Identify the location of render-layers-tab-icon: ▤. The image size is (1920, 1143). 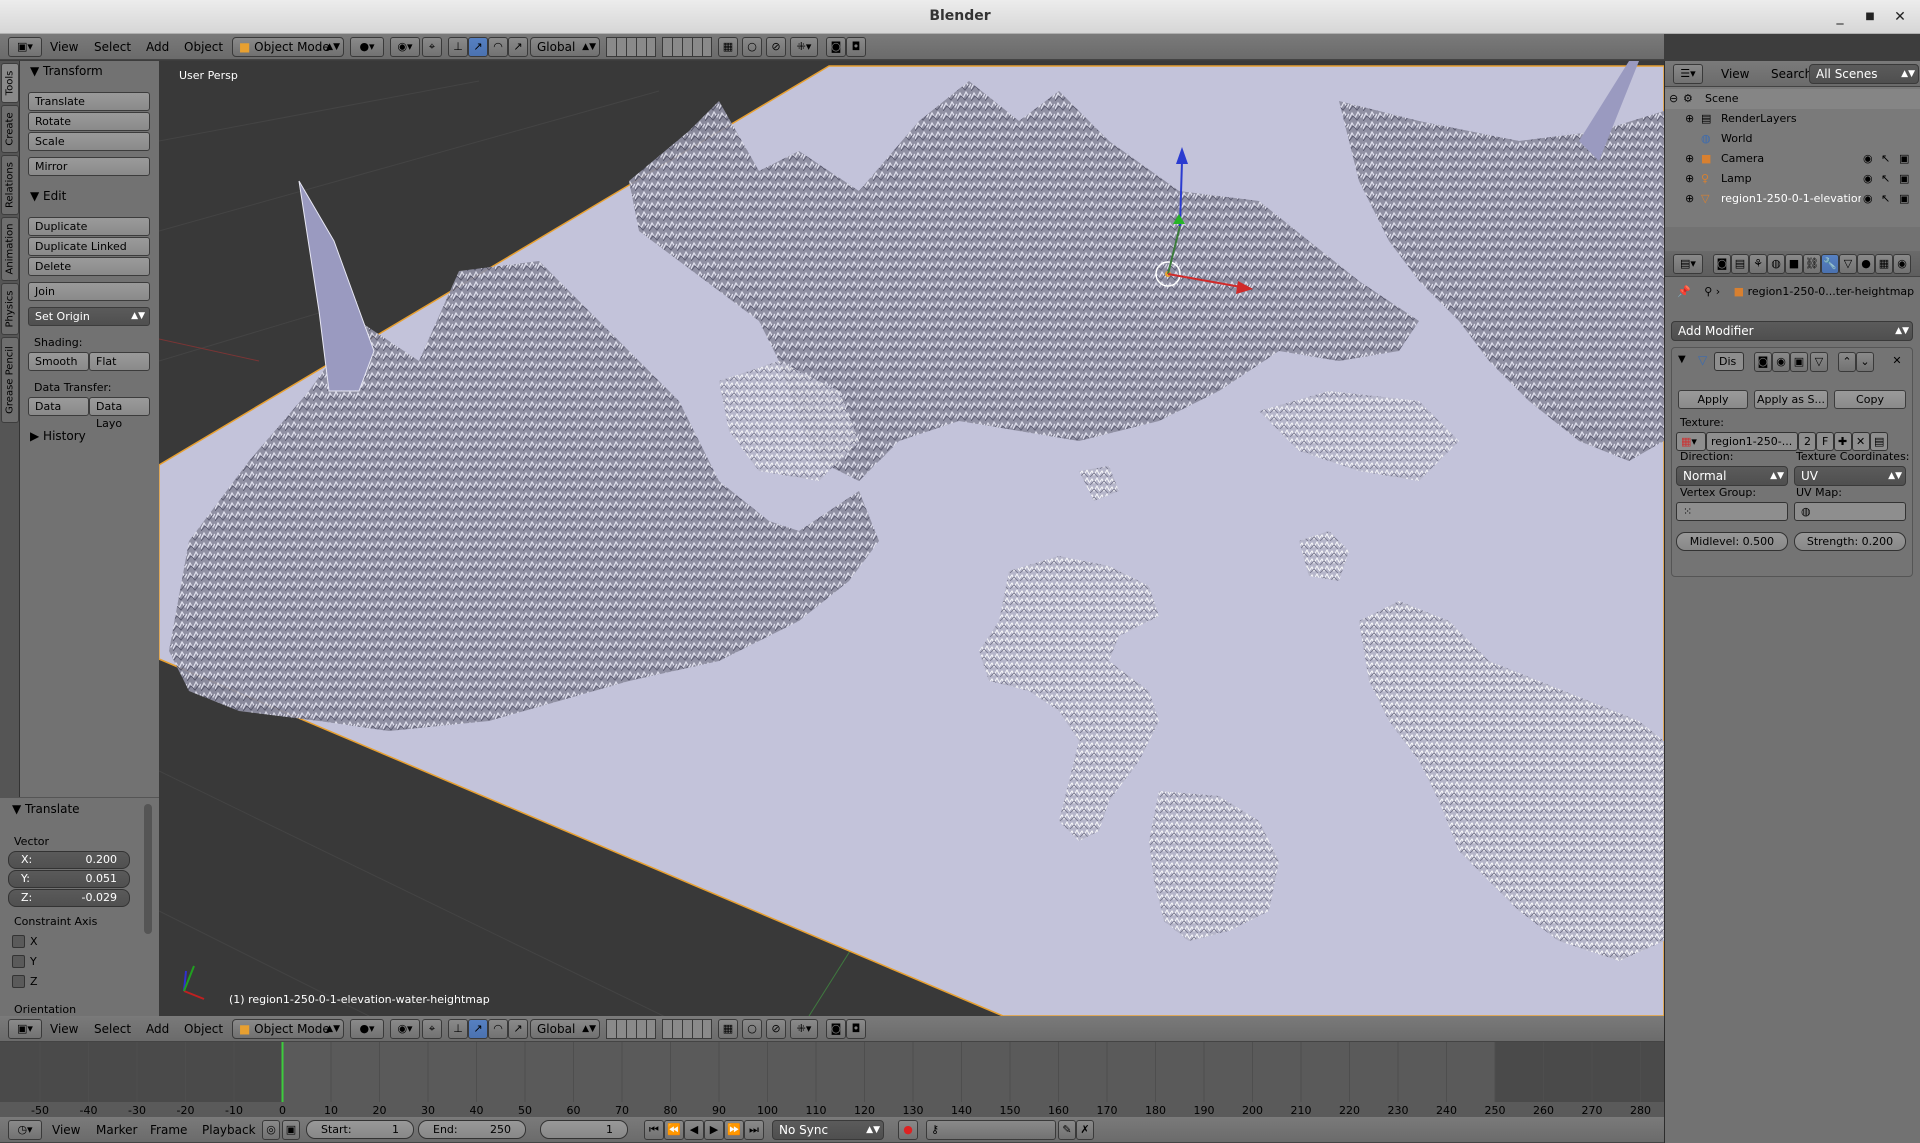
(1740, 264).